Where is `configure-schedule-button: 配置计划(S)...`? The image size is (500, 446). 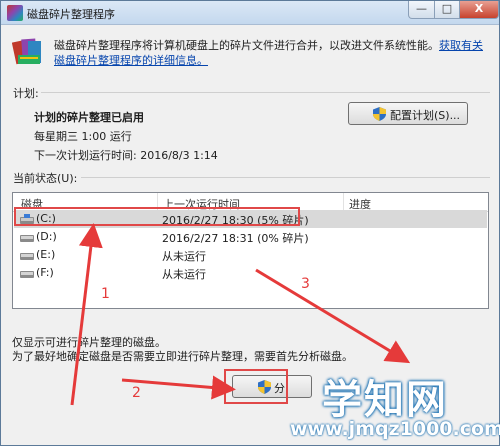
configure-schedule-button: 配置计划(S)... is located at coordinates (408, 113).